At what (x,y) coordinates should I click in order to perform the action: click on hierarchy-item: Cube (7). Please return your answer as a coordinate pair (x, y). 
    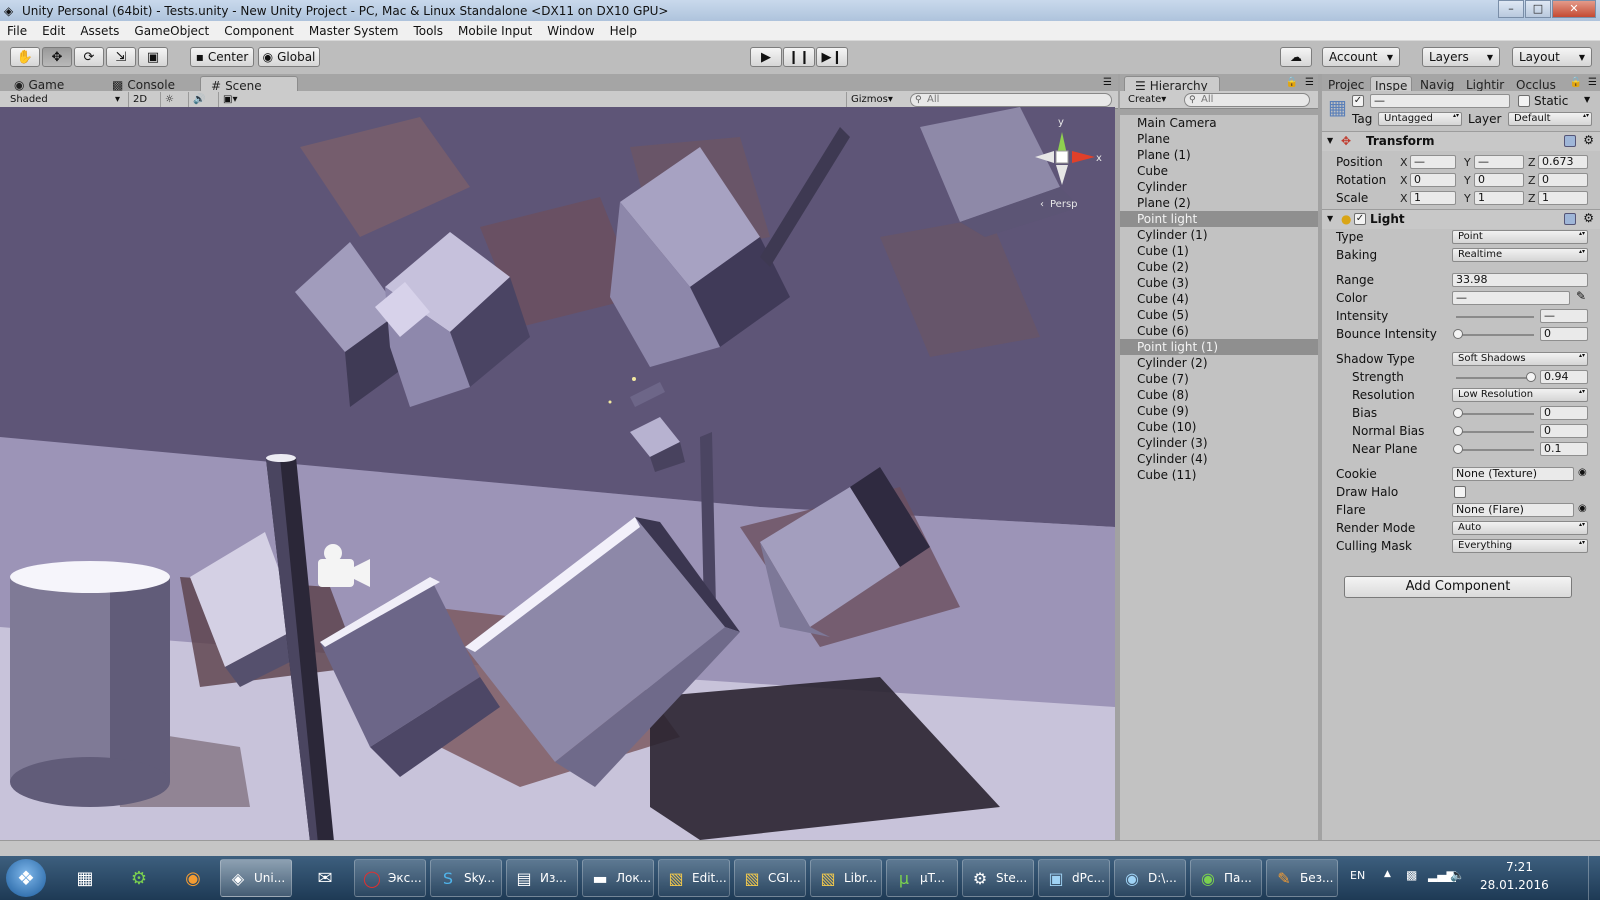
    Looking at the image, I should click on (1219, 379).